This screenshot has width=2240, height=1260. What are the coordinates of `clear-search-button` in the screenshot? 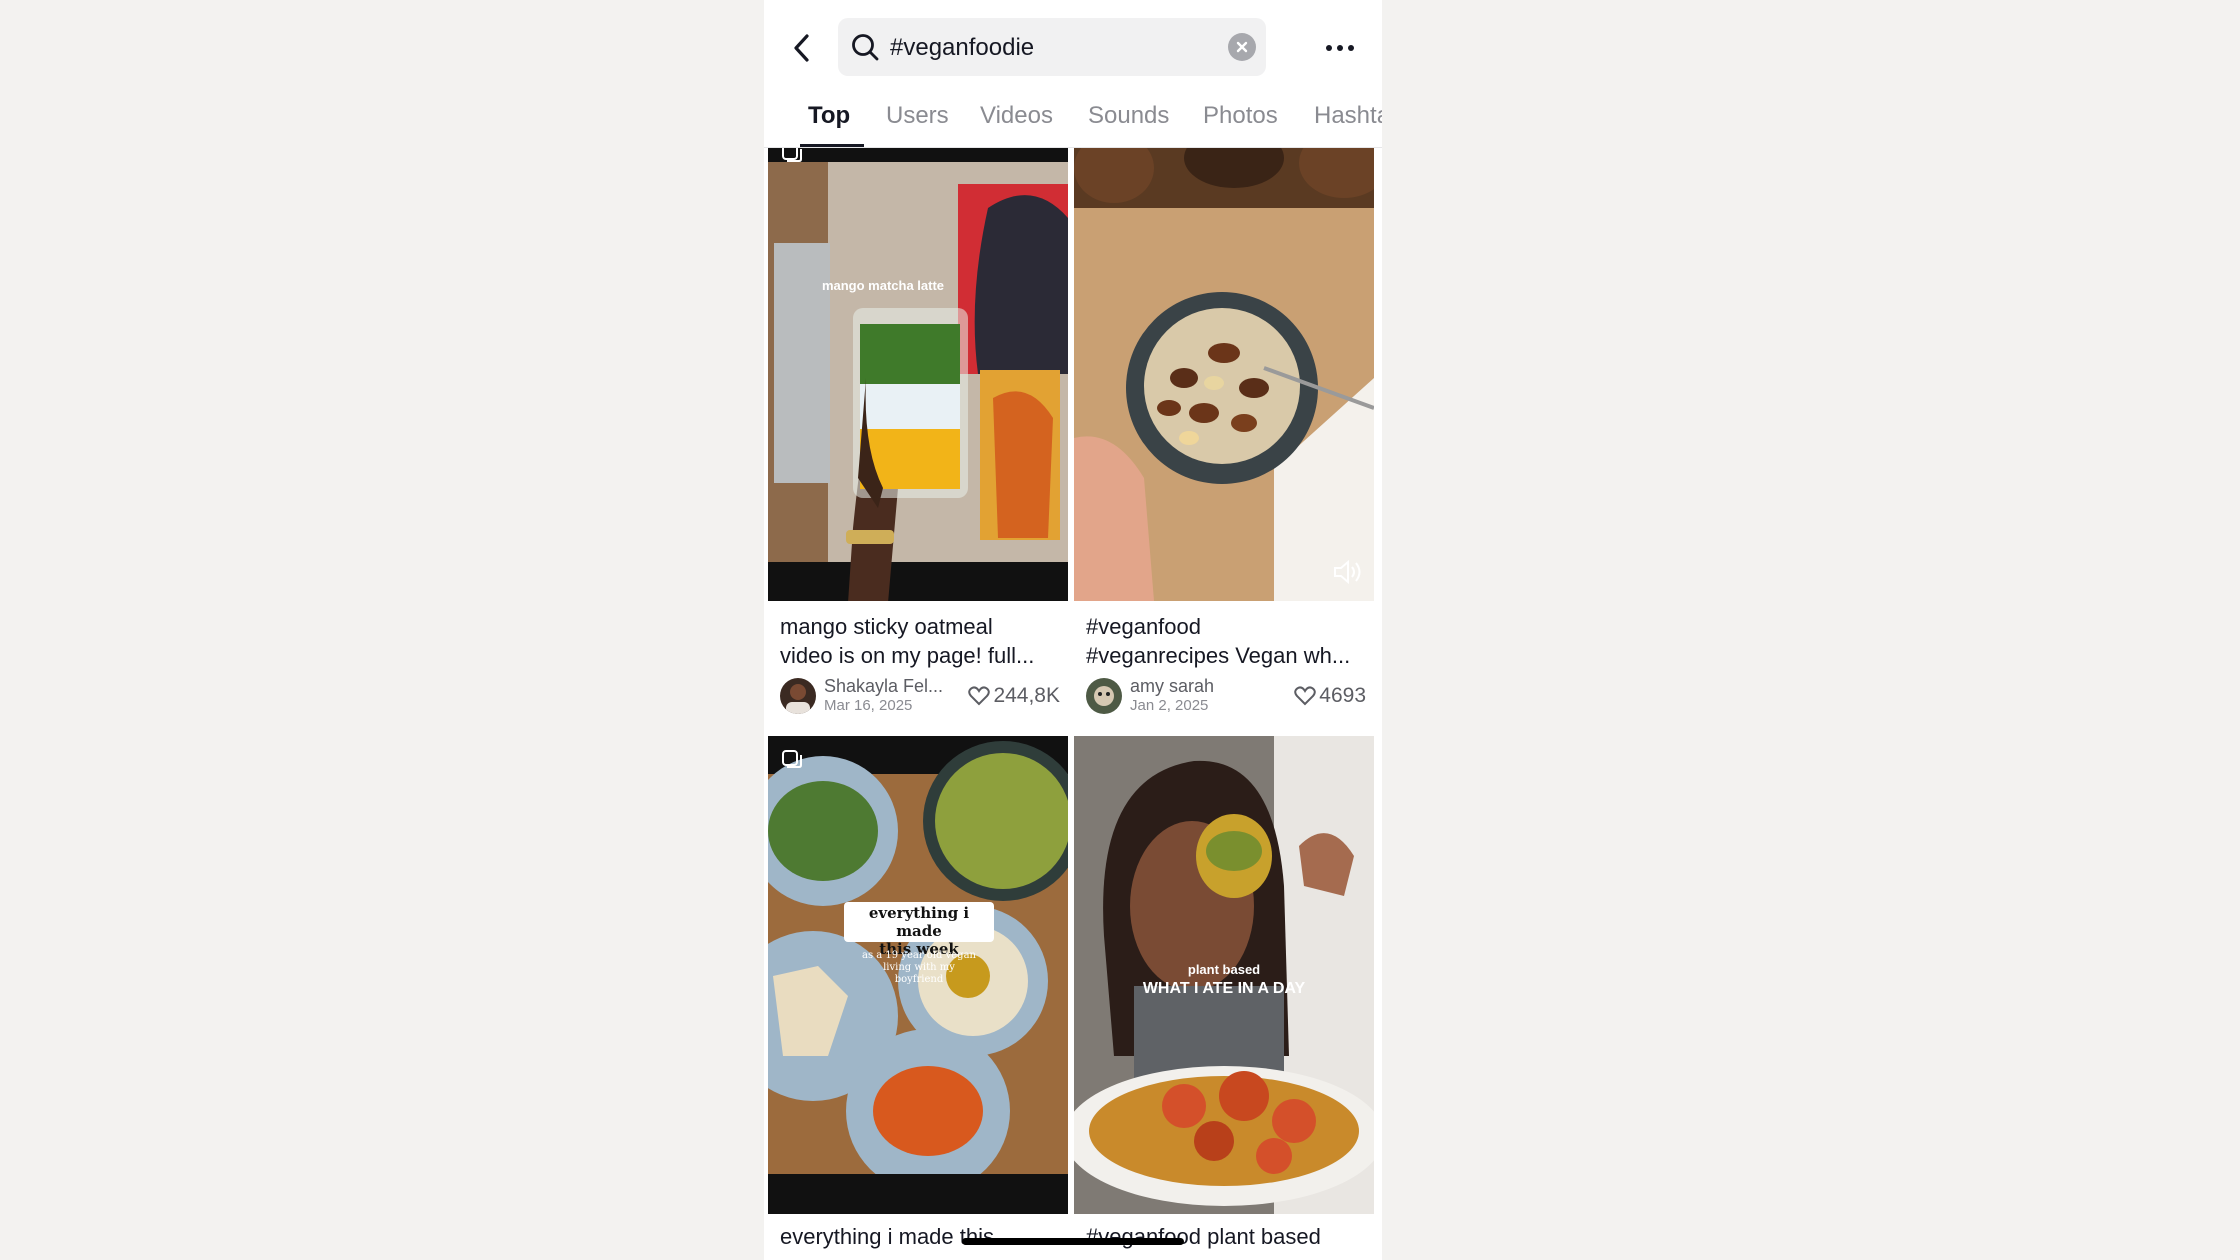 It's located at (1242, 47).